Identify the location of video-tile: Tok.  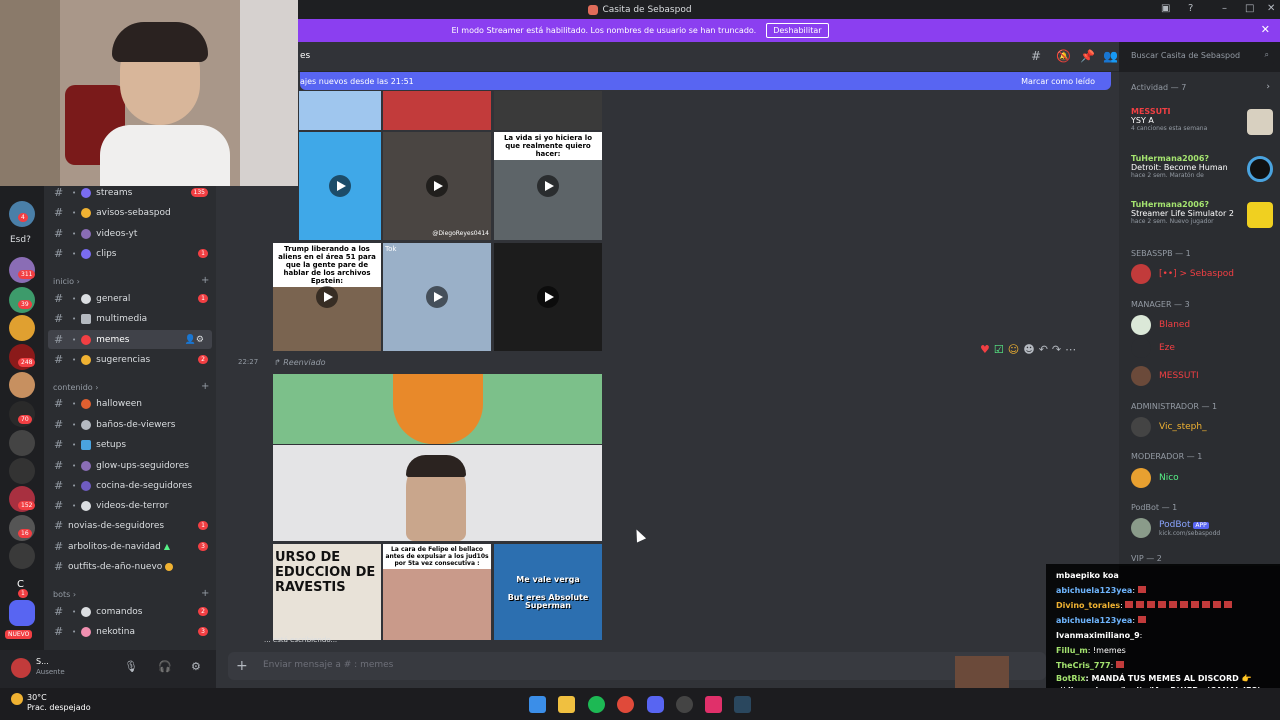
(437, 297).